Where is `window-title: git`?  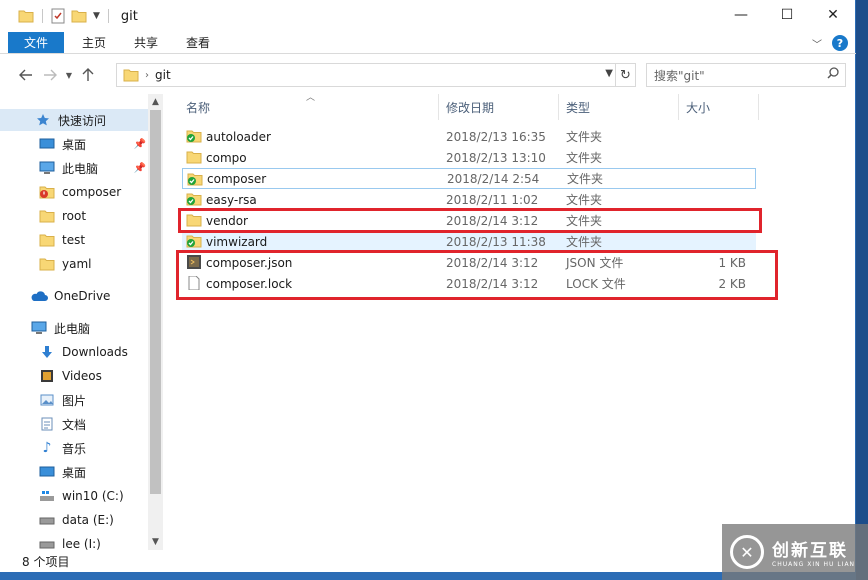
window-title: git is located at coordinates (129, 16).